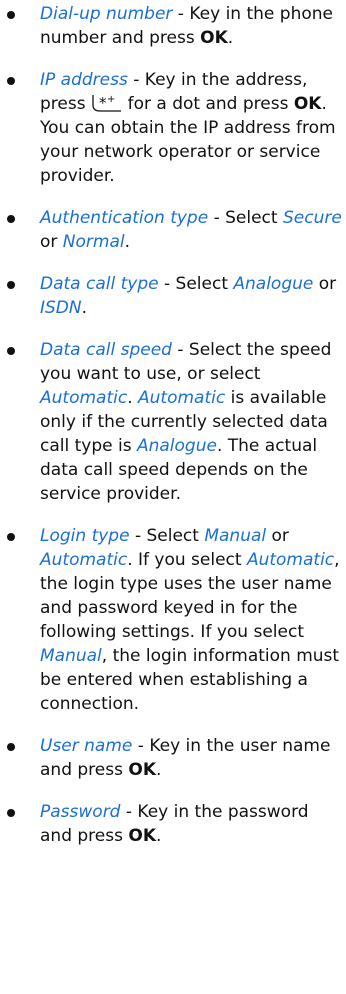  I want to click on term-data-call-speed: Data call speed, so click(106, 350).